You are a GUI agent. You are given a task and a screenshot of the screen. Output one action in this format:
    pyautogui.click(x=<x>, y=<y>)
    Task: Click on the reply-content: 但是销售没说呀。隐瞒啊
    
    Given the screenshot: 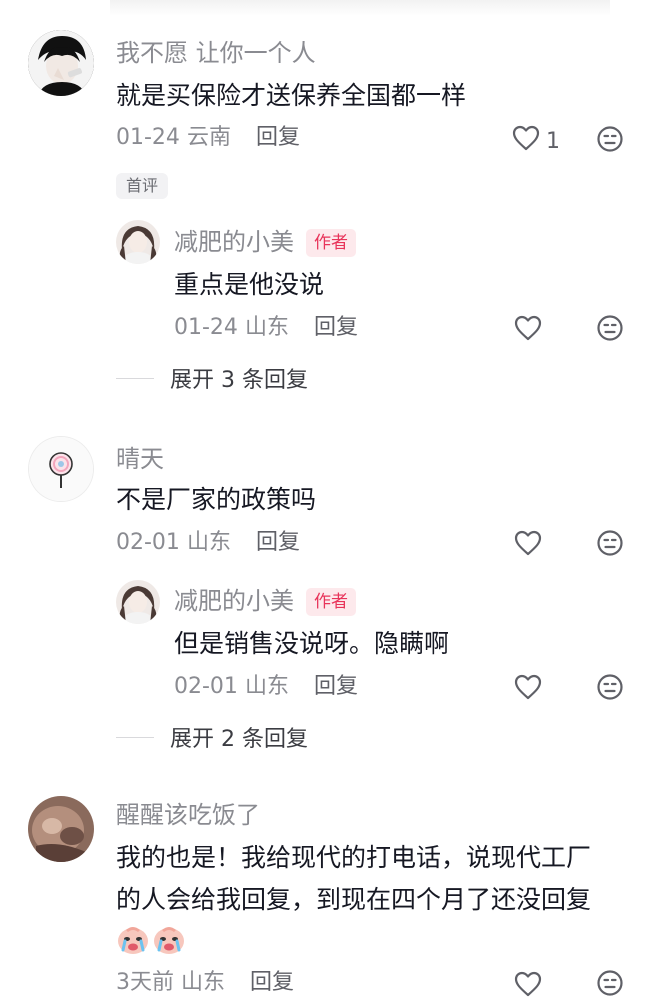 What is the action you would take?
    pyautogui.click(x=312, y=643)
    